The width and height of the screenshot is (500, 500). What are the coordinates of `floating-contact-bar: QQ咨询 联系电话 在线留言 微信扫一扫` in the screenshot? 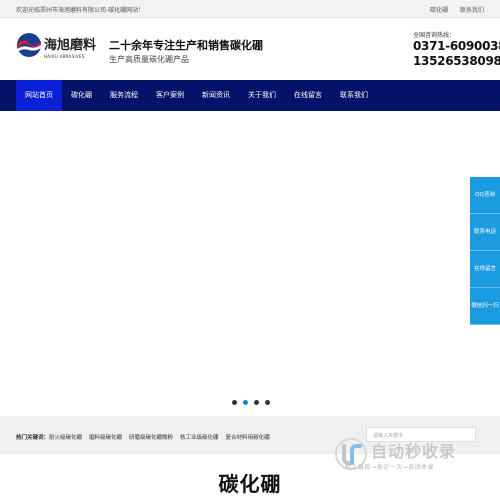 It's located at (485, 251).